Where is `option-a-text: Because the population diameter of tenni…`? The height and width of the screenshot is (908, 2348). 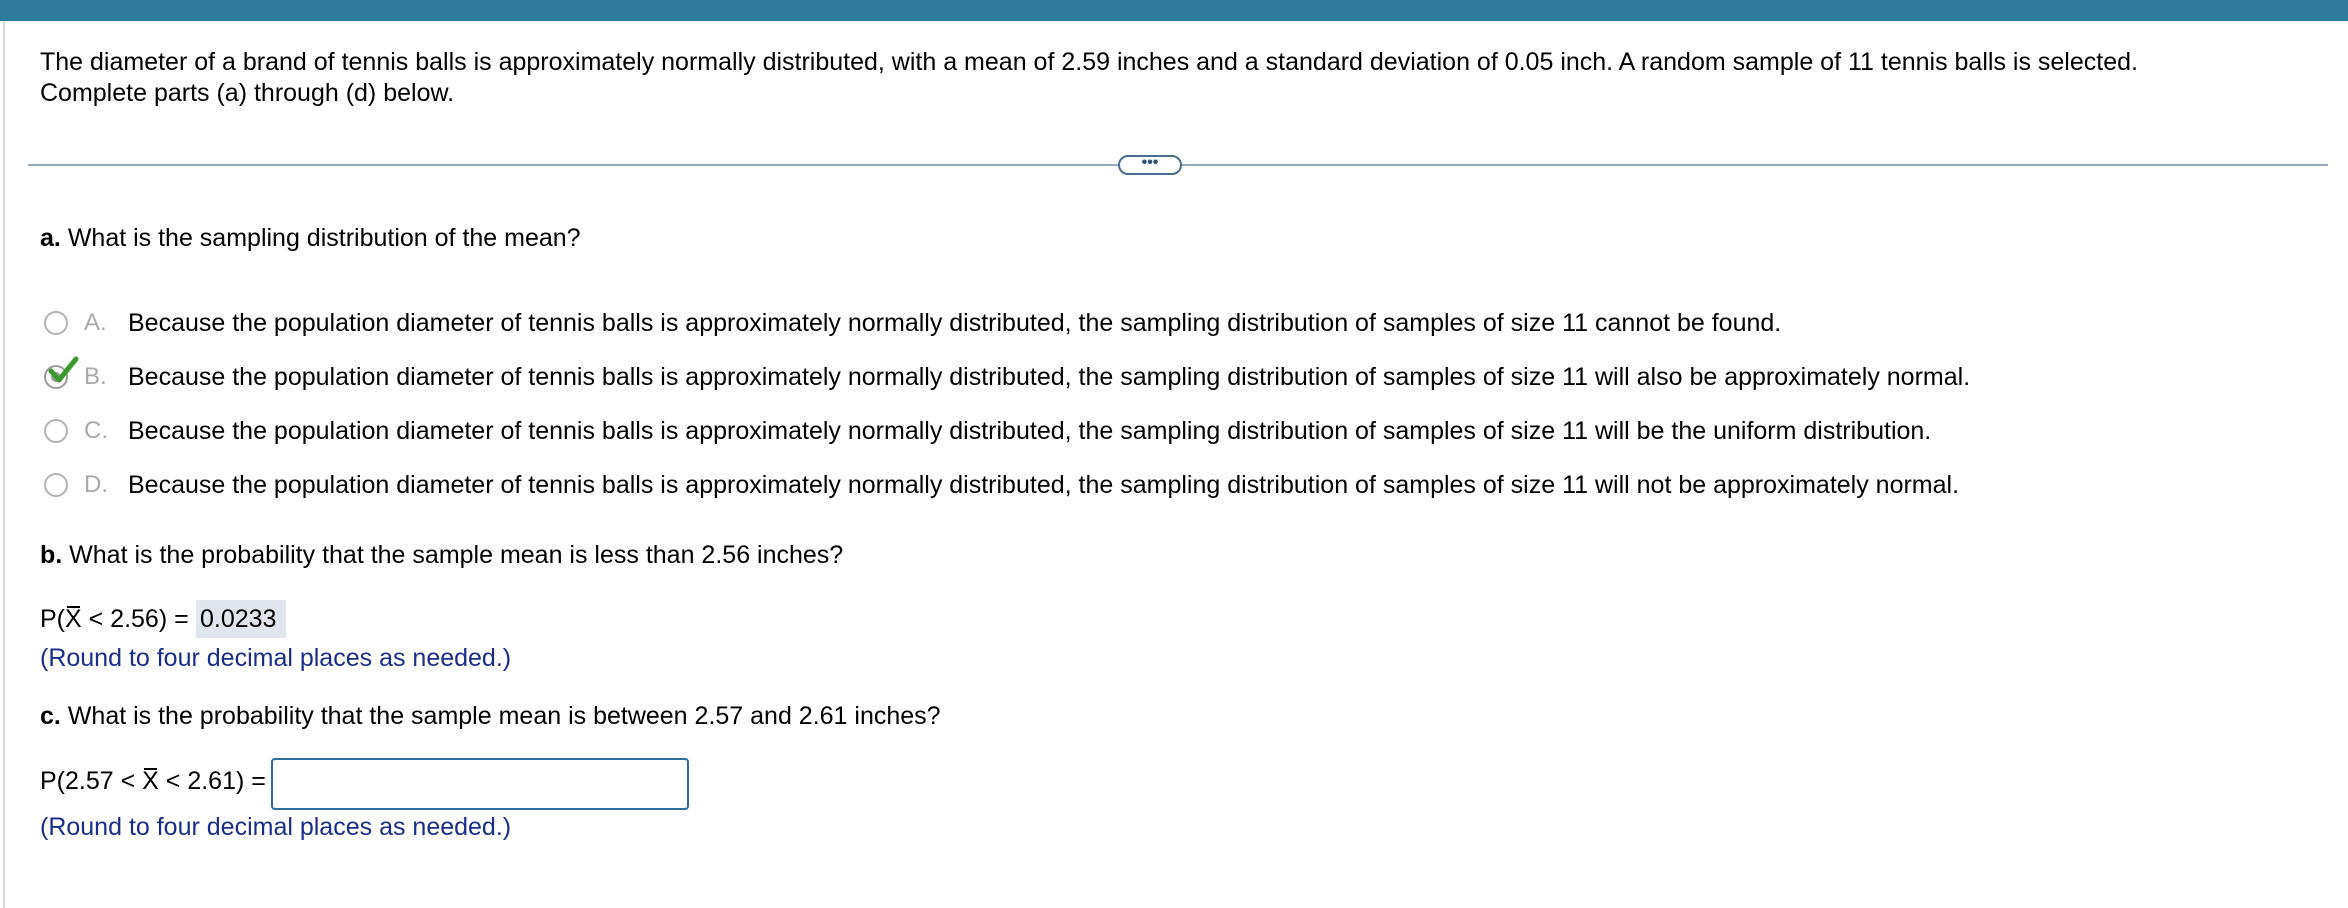
option-a-text: Because the population diameter of tenni… is located at coordinates (954, 323).